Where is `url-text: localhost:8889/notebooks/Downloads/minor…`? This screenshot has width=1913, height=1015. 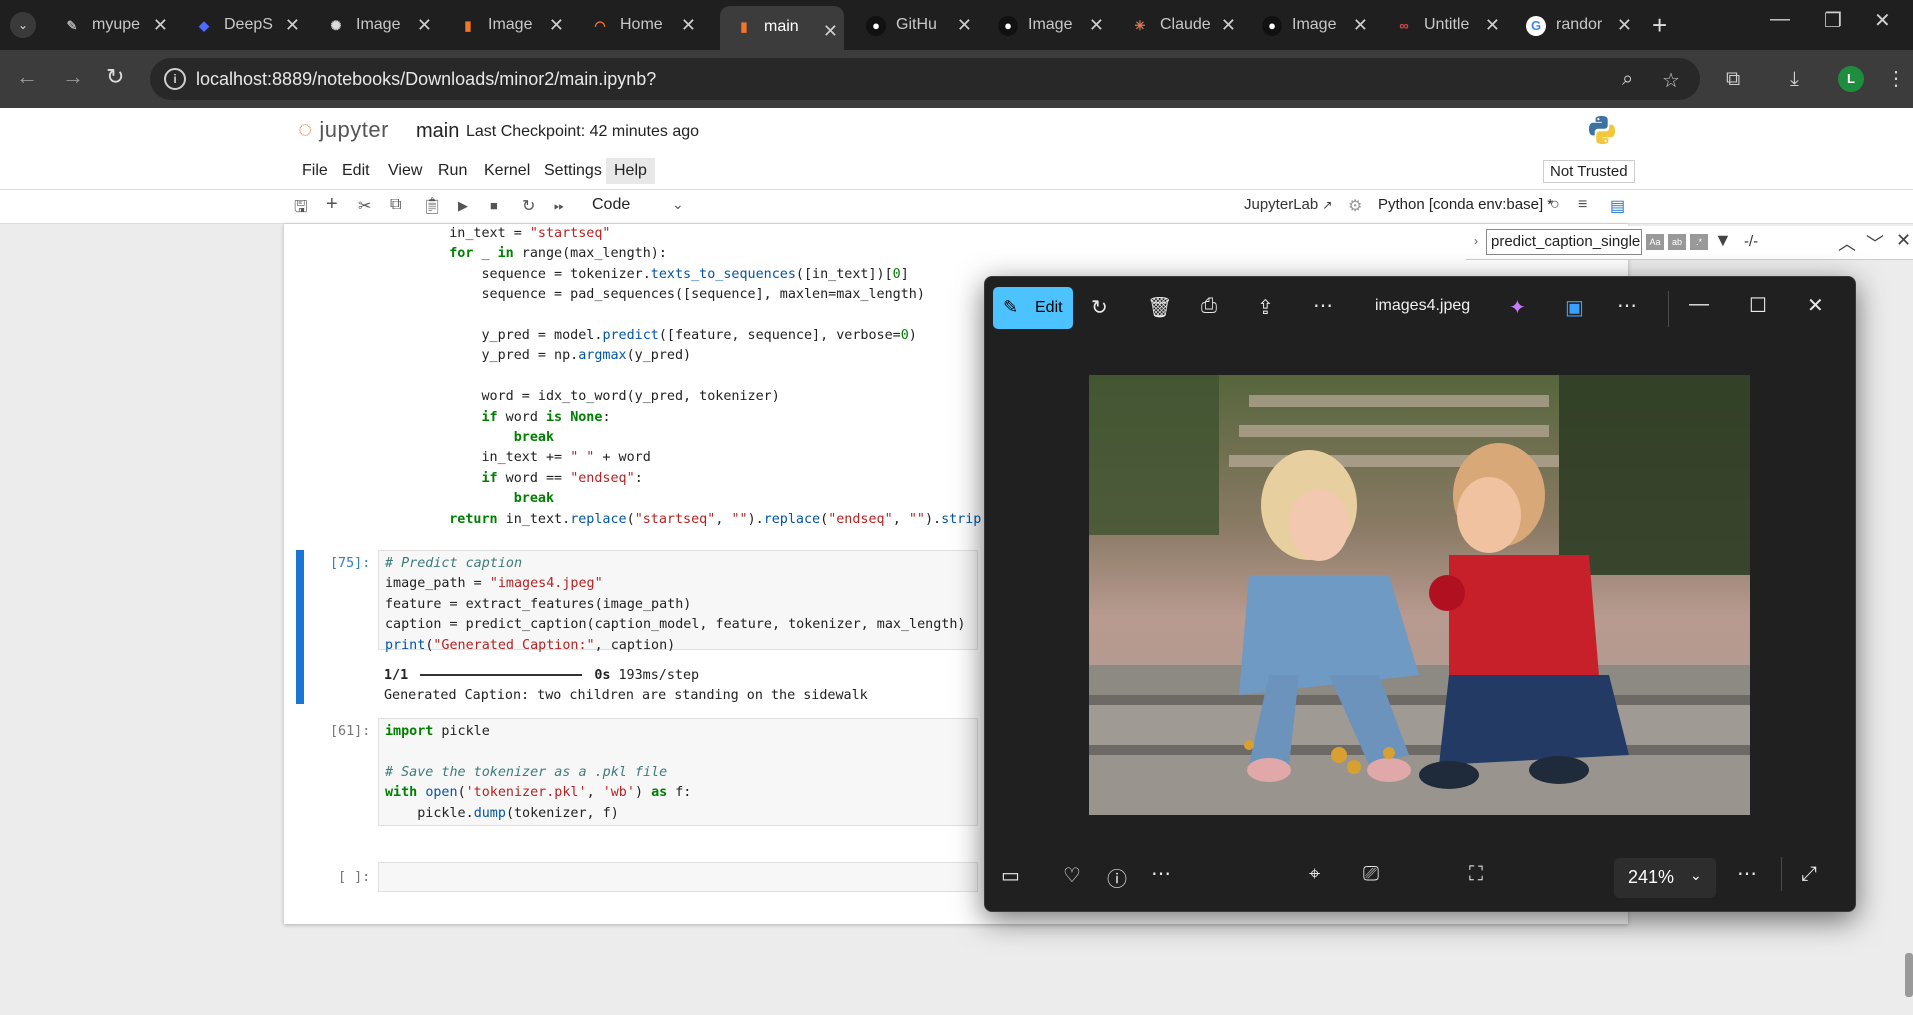 url-text: localhost:8889/notebooks/Downloads/minor… is located at coordinates (426, 79).